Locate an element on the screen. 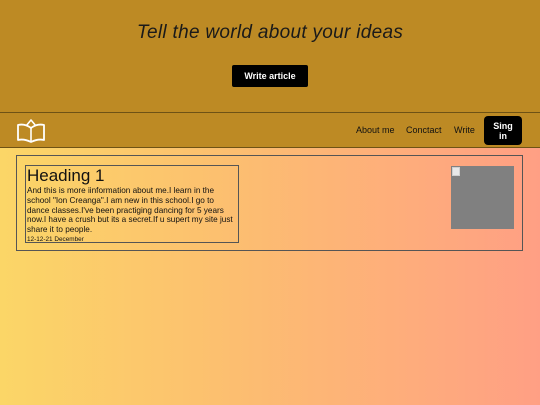 Image resolution: width=540 pixels, height=405 pixels. navbar: About me Conctact Write Sing in is located at coordinates (270, 130).